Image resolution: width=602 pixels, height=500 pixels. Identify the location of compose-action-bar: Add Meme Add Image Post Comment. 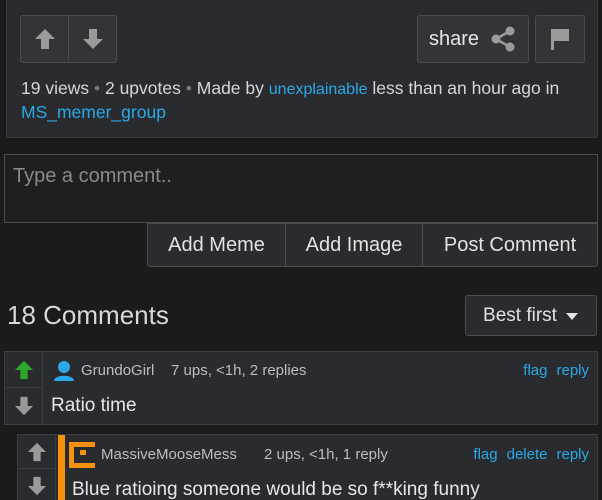
(372, 245).